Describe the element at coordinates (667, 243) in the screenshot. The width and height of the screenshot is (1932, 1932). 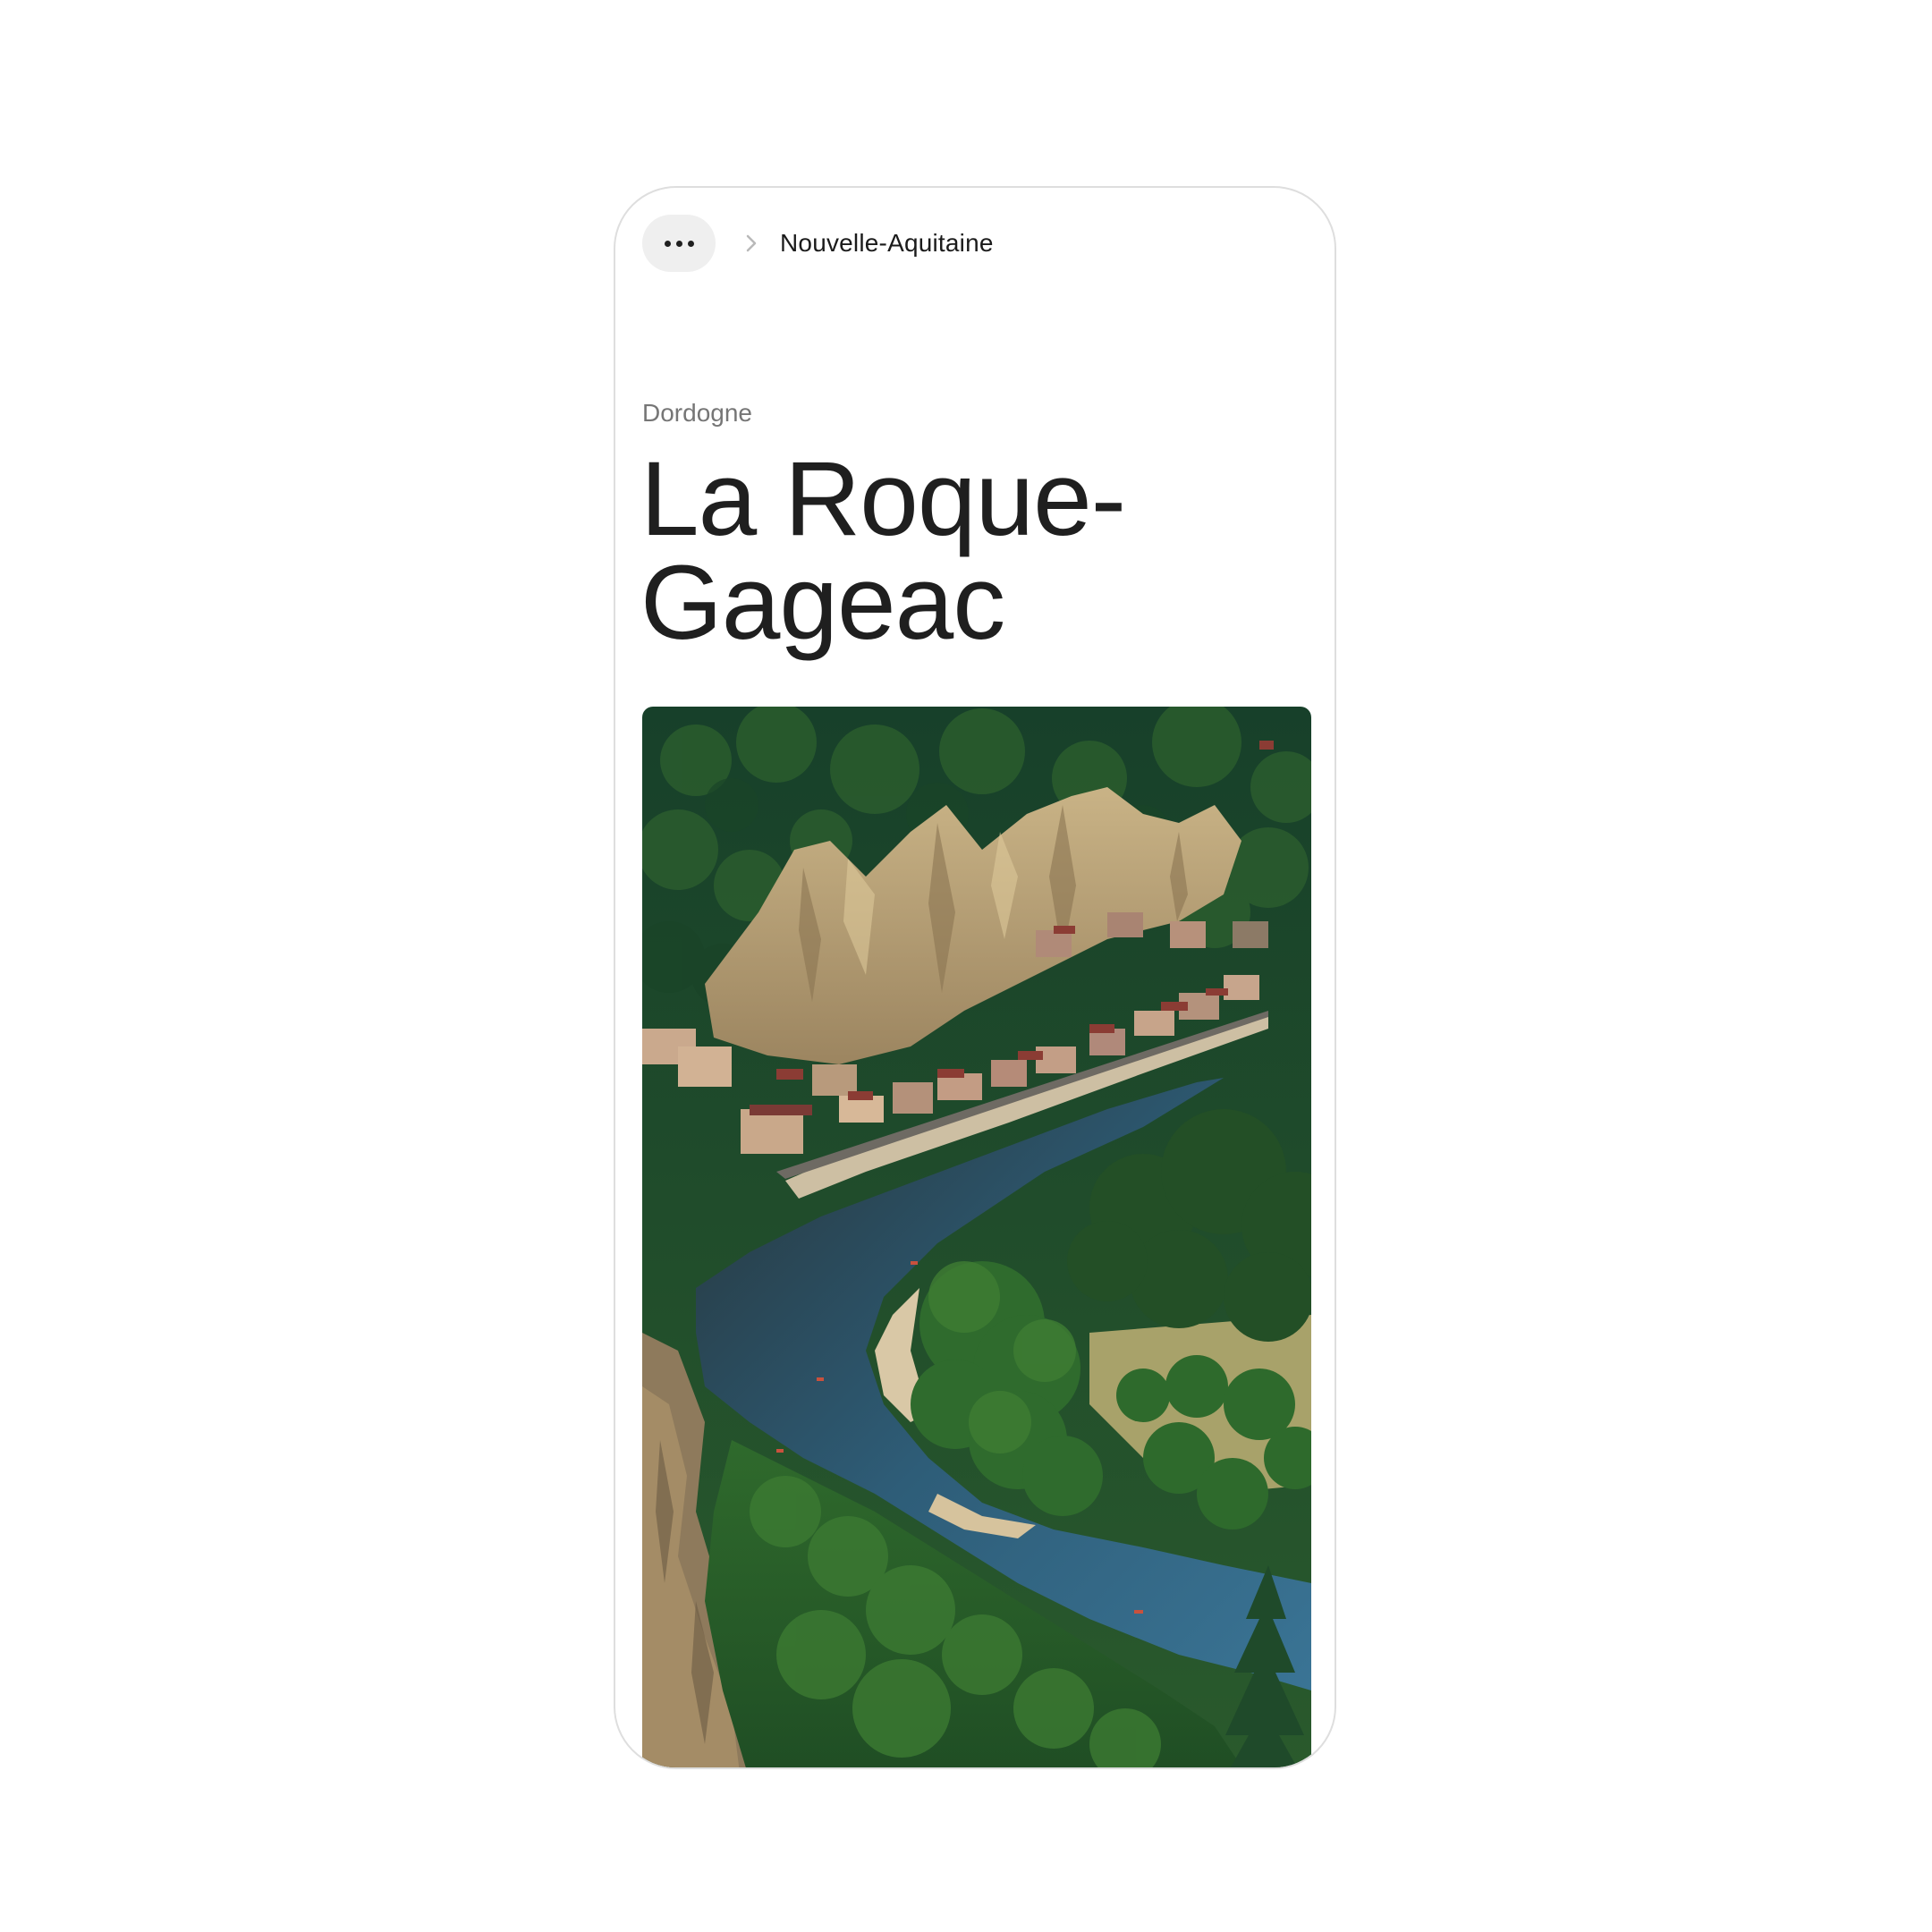
I see `more-horizontal-icon` at that location.